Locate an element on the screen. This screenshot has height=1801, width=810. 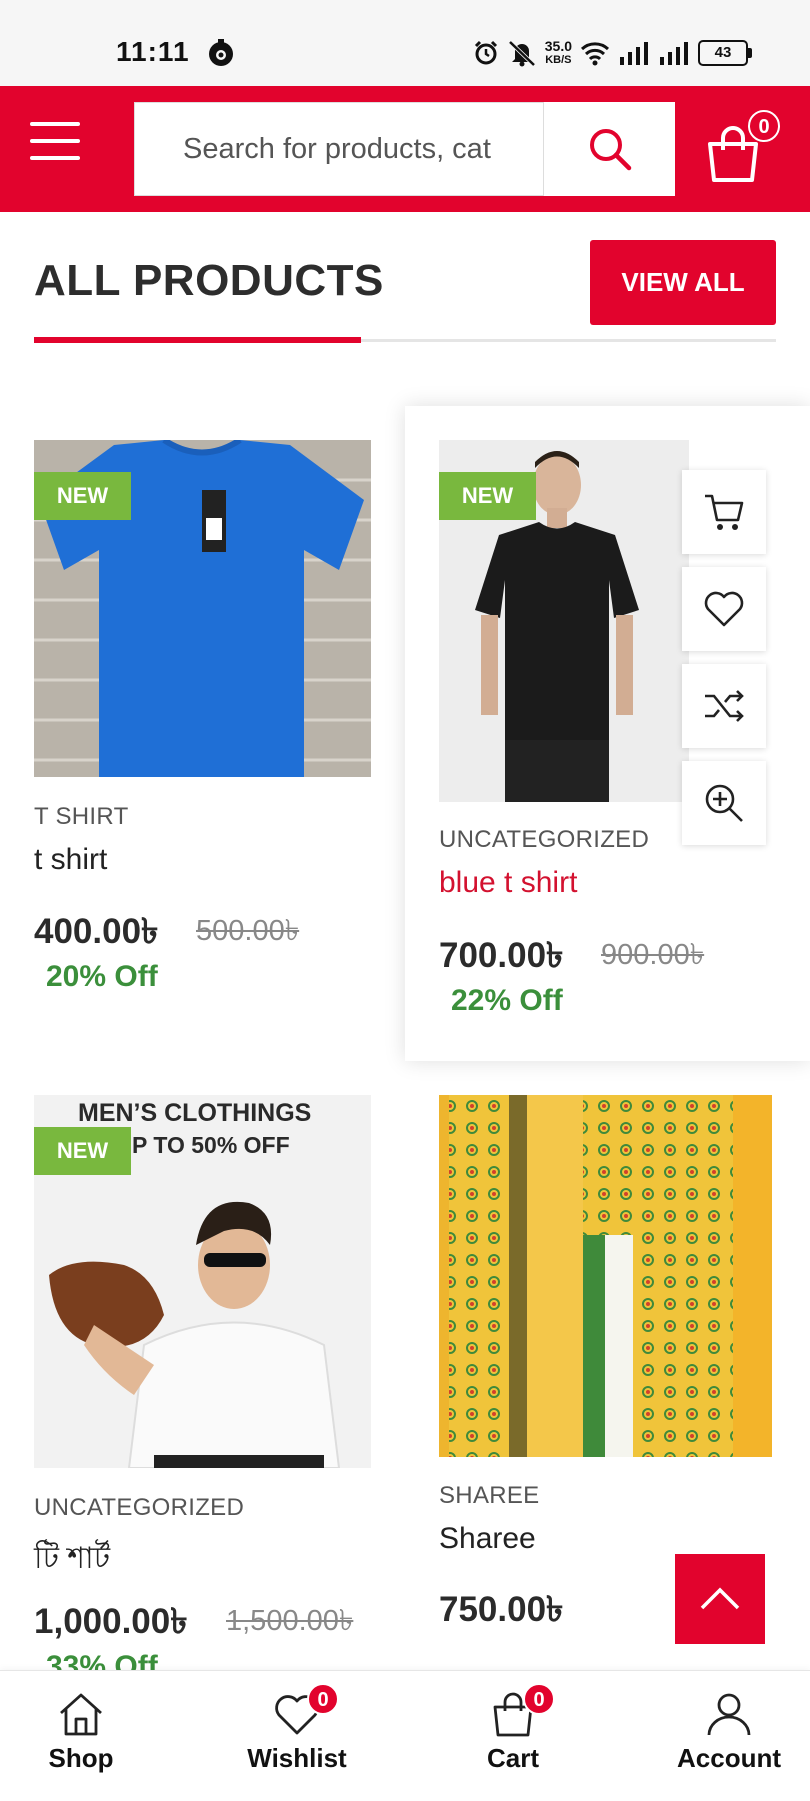
user-icon is located at coordinates (729, 1714).